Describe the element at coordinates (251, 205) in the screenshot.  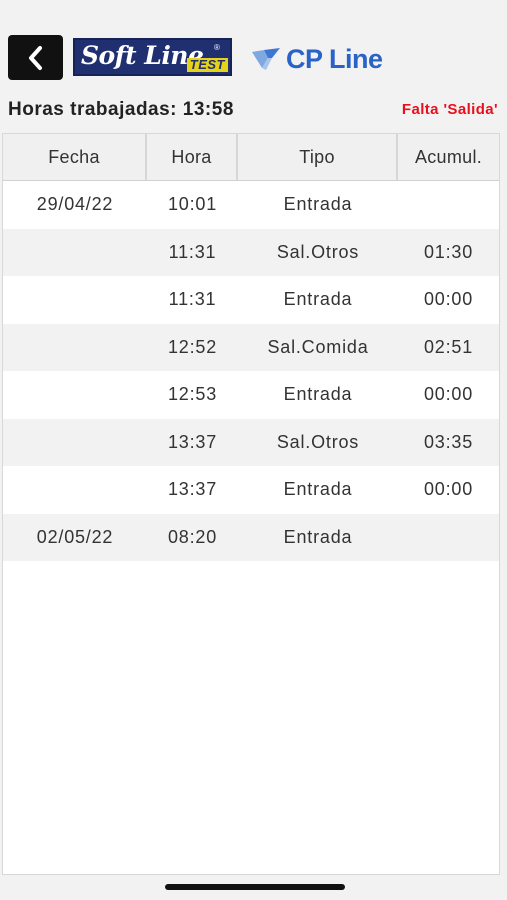
I see `table-row: 29/04/22 10:01 Entrada` at that location.